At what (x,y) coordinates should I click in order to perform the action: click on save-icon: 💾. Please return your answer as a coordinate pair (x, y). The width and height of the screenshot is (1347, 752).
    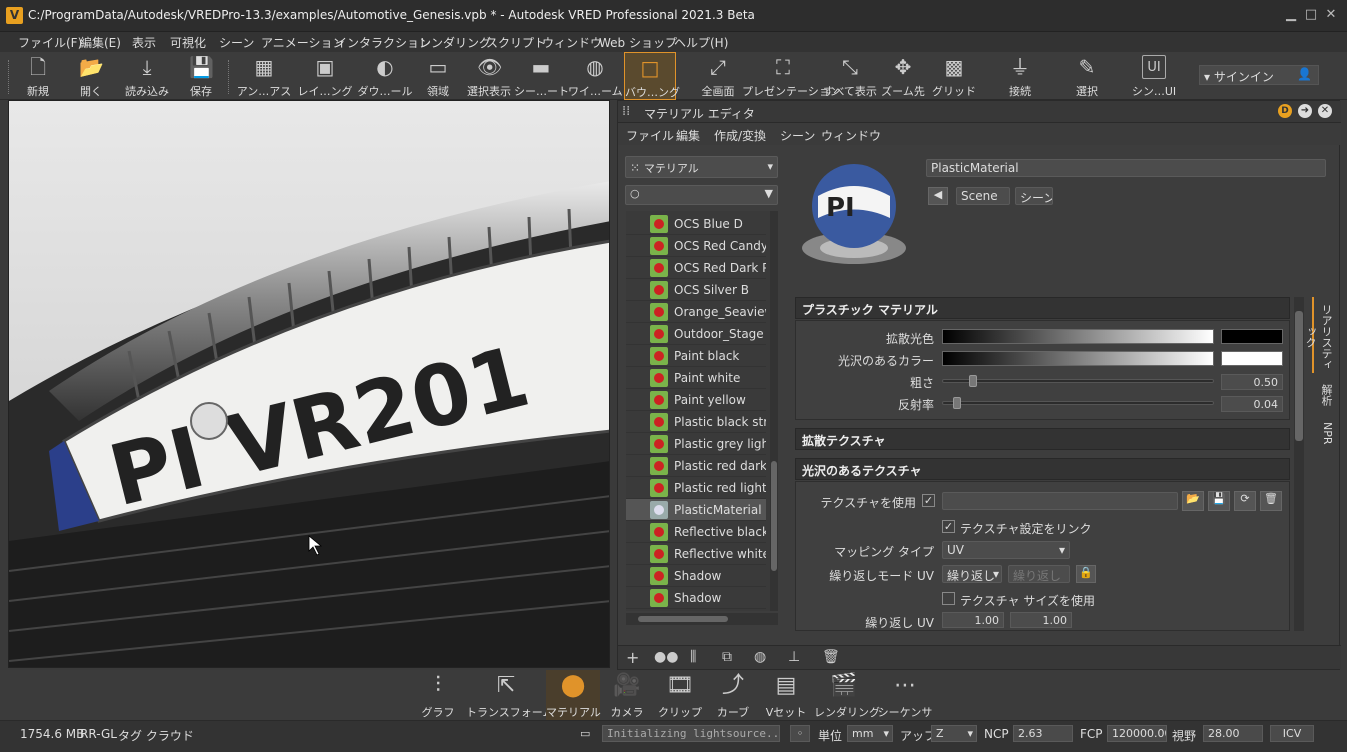
    Looking at the image, I should click on (1219, 501).